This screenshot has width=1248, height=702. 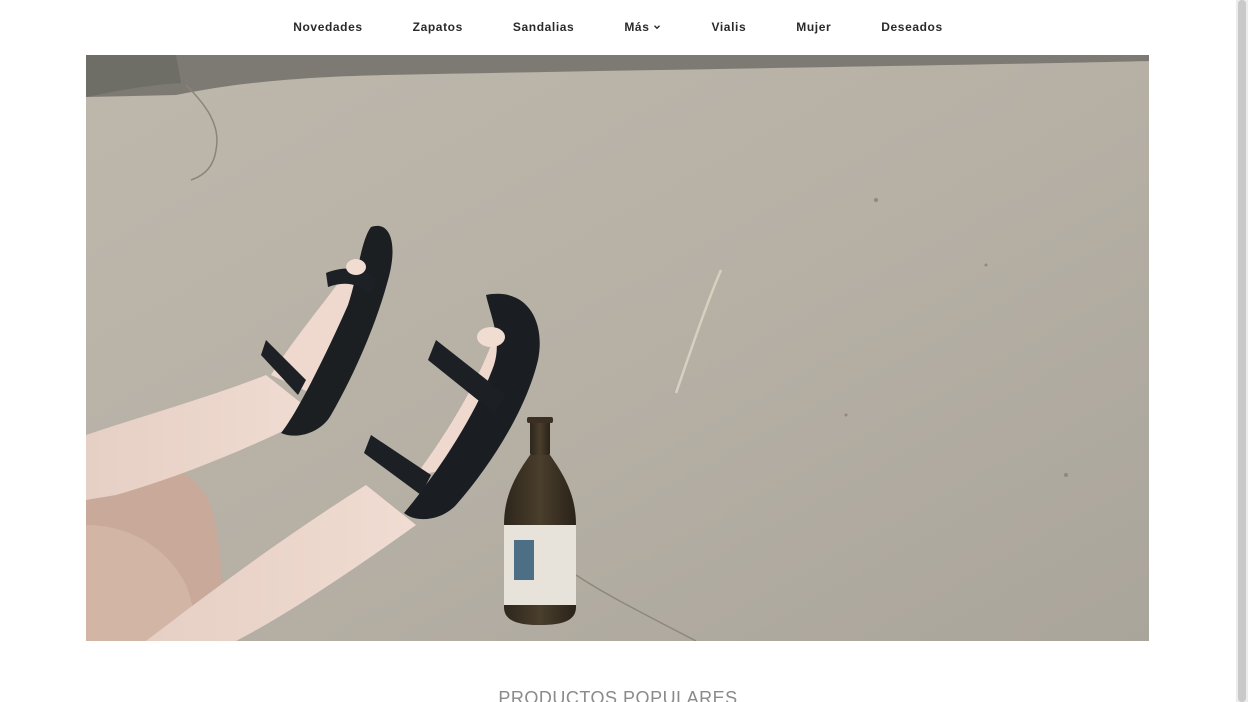 I want to click on nav-label: Deseados, so click(x=912, y=27).